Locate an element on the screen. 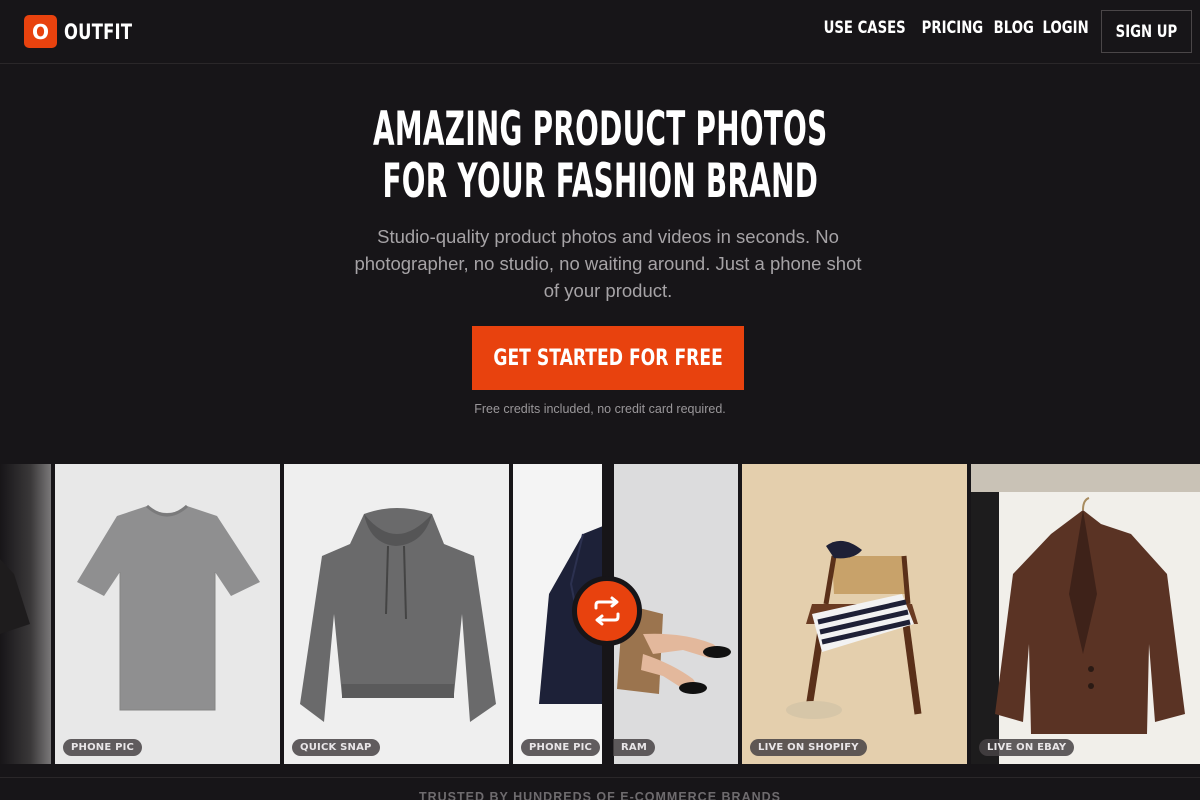  hero-title-line-2: FOR YOUR FASHION BRAND is located at coordinates (600, 181).